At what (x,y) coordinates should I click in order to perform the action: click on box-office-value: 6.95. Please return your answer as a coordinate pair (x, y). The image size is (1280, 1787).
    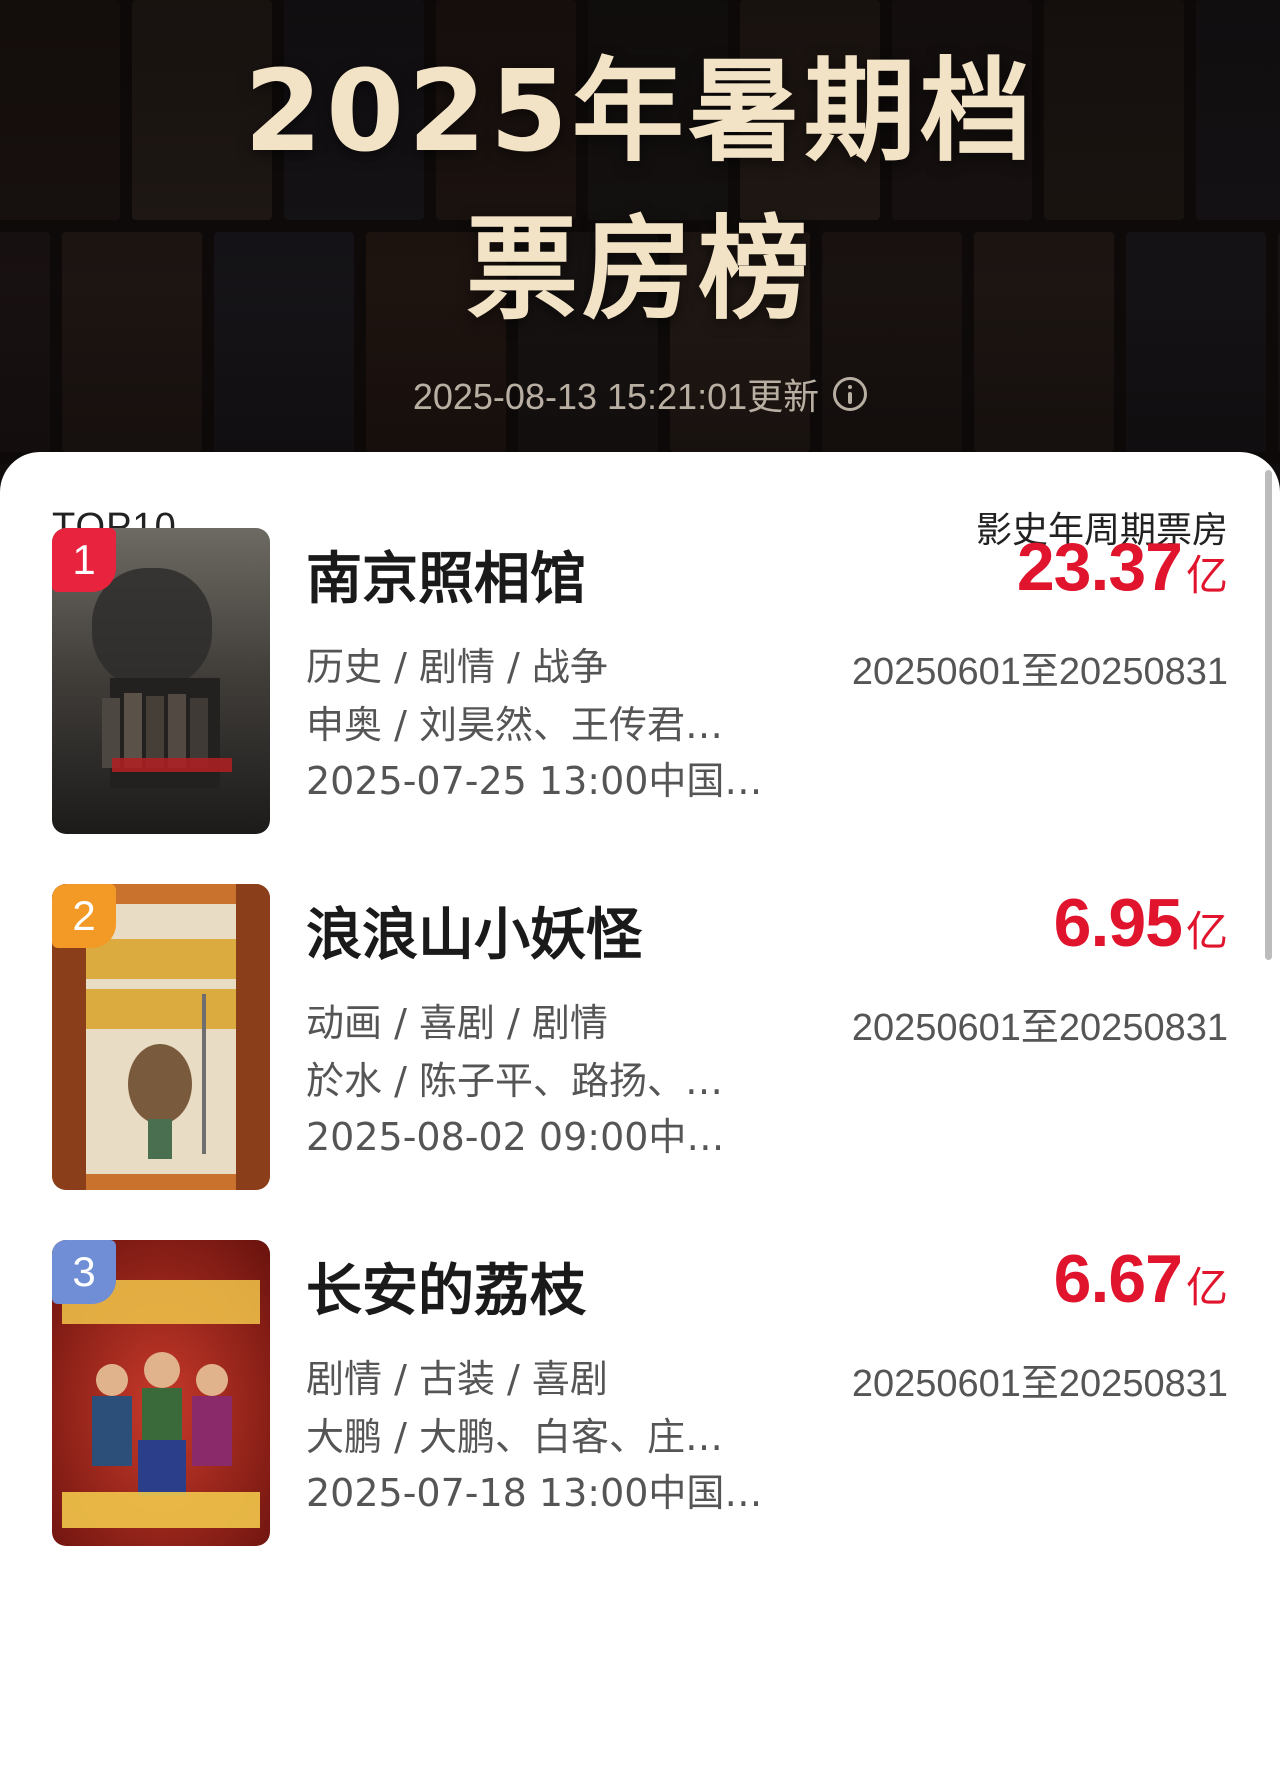
    Looking at the image, I should click on (1118, 923).